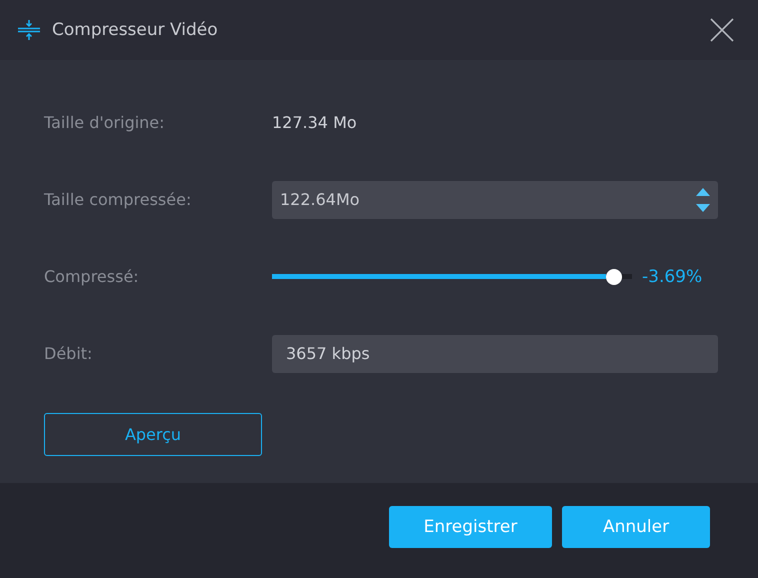 The image size is (758, 578). I want to click on close-button, so click(722, 30).